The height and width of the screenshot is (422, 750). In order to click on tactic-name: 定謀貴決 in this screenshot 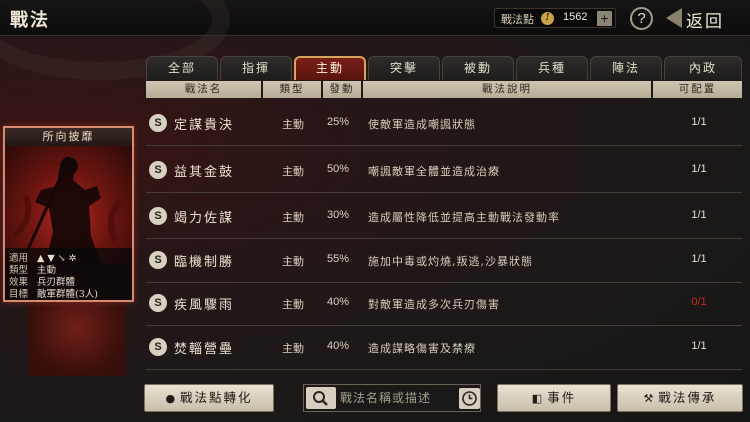, I will do `click(204, 125)`.